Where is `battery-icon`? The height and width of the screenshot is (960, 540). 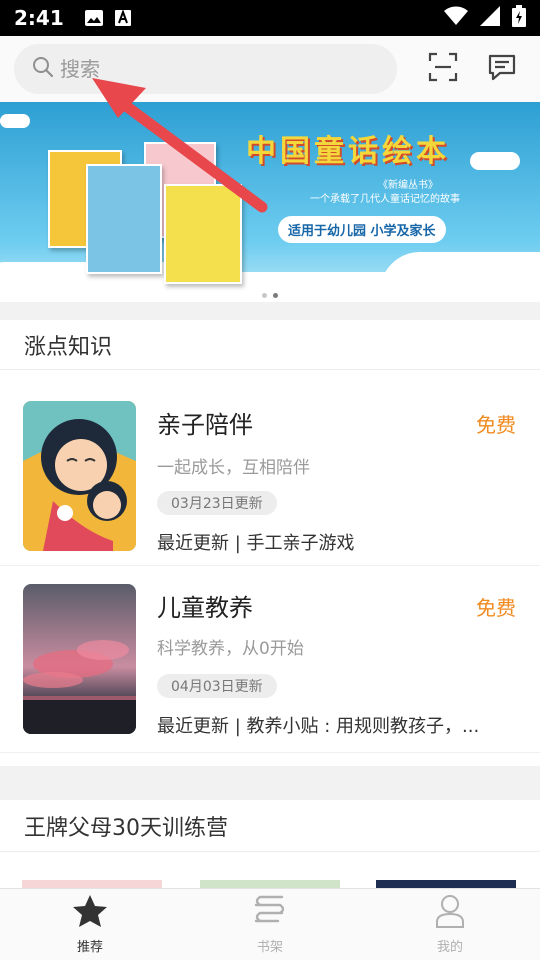 battery-icon is located at coordinates (519, 18).